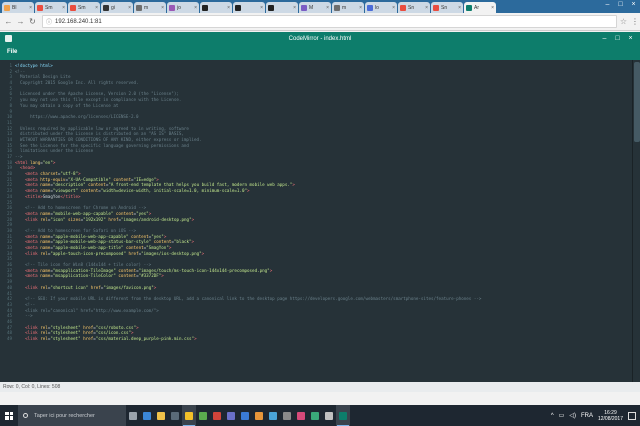  I want to click on browser-menu-icon: ⋮, so click(635, 21).